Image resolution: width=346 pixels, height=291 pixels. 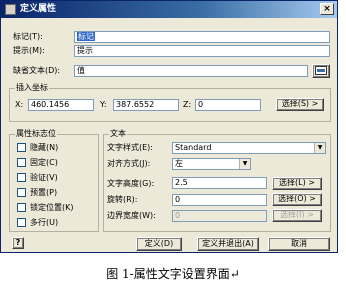 I want to click on insert-field-icon, so click(x=321, y=70).